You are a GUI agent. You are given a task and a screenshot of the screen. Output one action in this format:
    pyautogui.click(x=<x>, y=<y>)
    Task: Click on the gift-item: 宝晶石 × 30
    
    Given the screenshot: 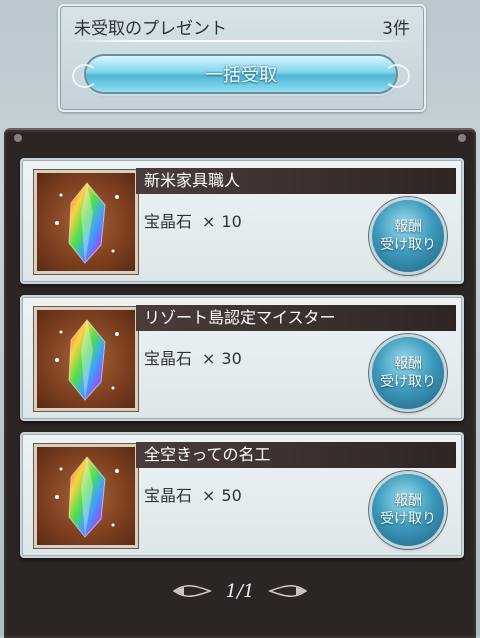 What is the action you would take?
    pyautogui.click(x=193, y=357)
    